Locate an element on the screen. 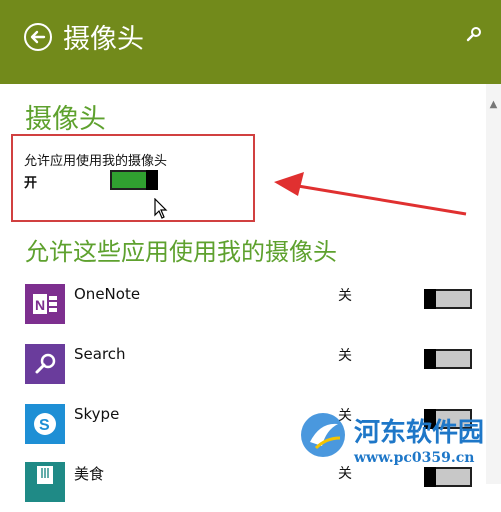 This screenshot has height=512, width=501. arrow-left-circle-icon is located at coordinates (38, 37).